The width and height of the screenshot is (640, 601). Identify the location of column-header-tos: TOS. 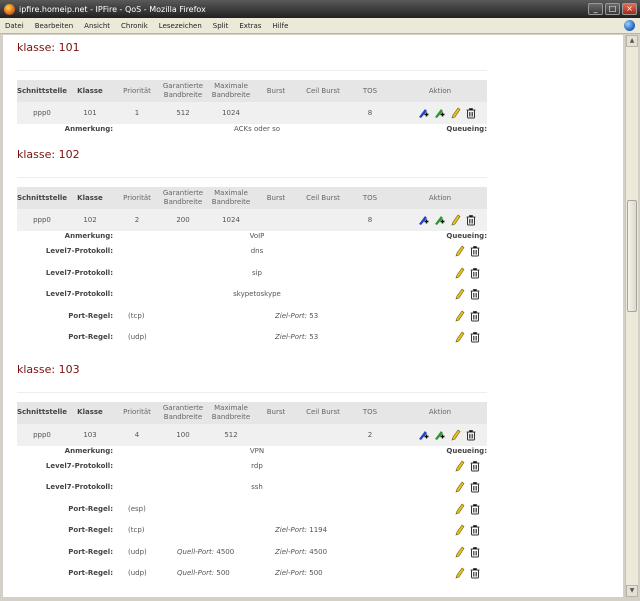
(370, 90).